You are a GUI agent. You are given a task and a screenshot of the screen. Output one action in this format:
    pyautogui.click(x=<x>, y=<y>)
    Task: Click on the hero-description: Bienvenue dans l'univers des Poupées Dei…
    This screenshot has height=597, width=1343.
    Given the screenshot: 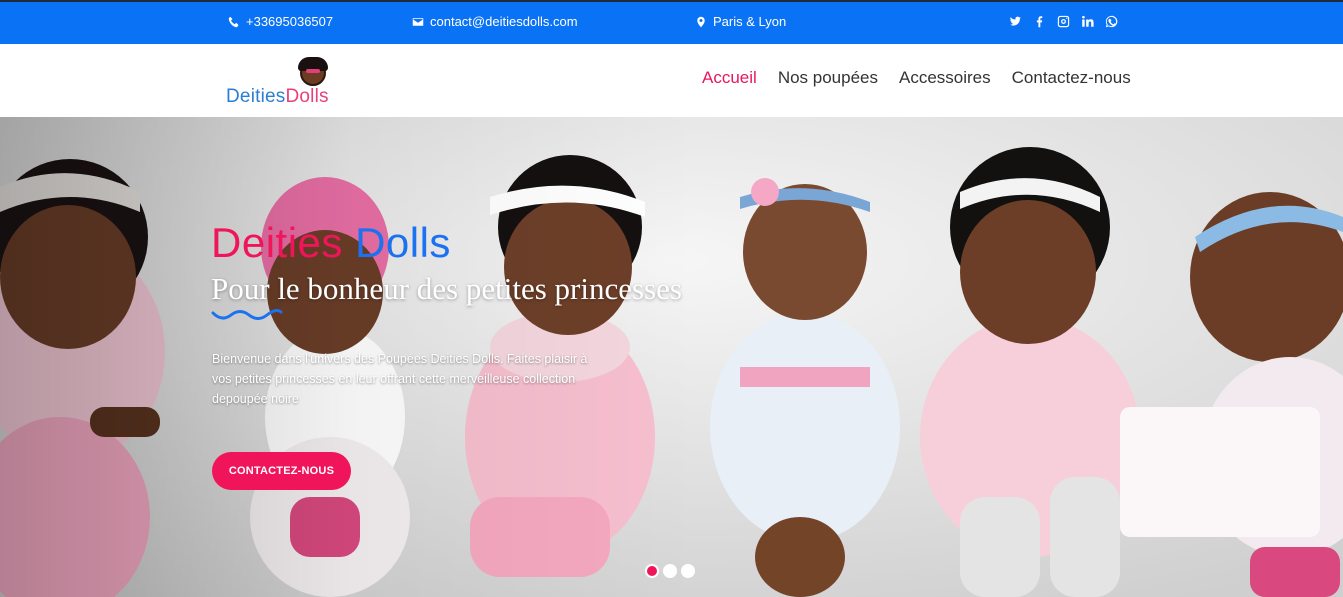 What is the action you would take?
    pyautogui.click(x=400, y=379)
    